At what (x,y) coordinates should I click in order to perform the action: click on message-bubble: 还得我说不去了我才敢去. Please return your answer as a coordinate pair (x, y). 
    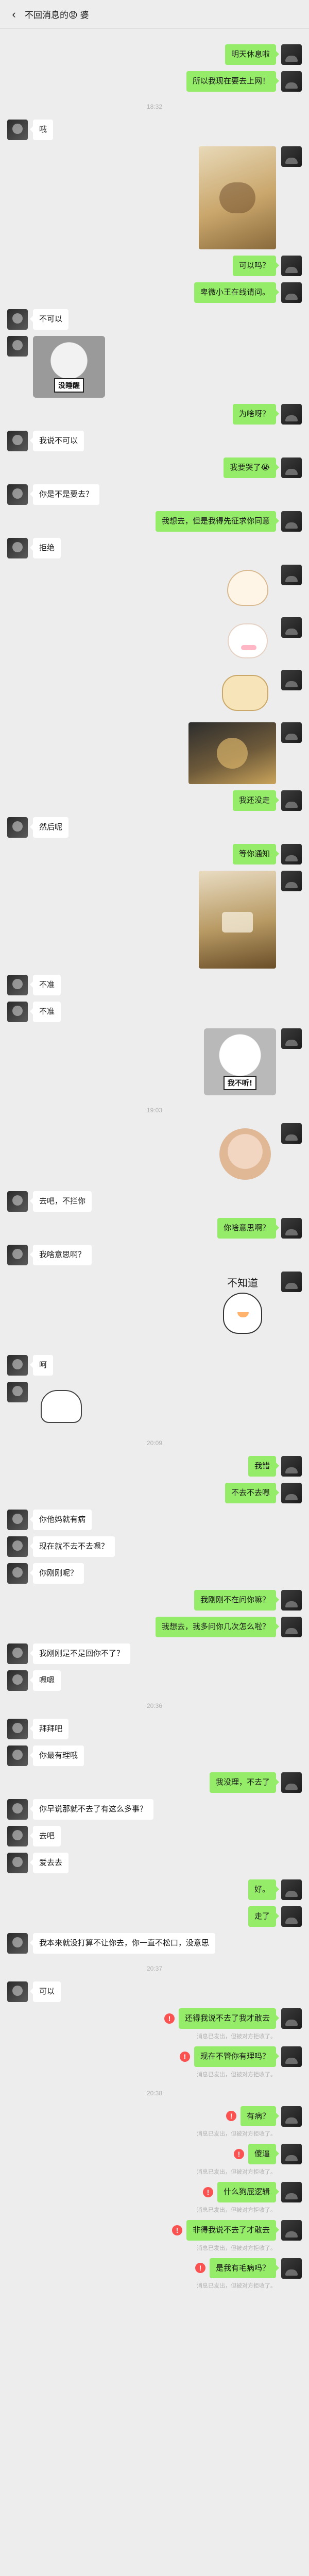
    Looking at the image, I should click on (229, 2019).